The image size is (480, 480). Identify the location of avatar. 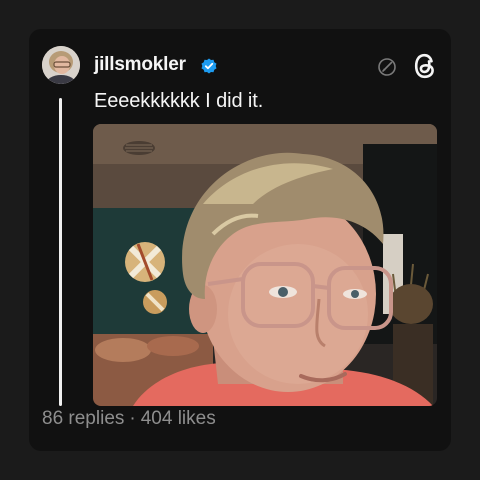
(61, 65).